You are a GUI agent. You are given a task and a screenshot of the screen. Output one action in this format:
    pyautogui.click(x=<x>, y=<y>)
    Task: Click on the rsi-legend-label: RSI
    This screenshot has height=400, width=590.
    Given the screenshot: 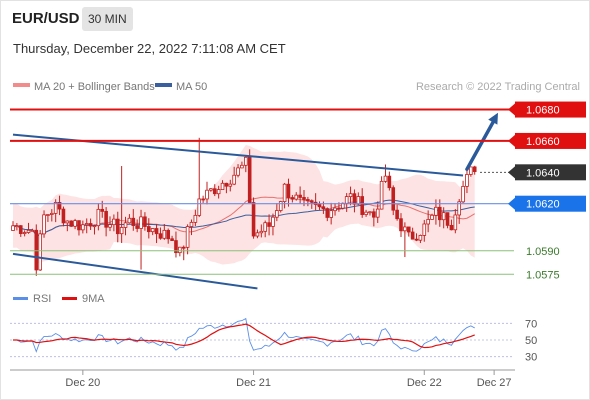 What is the action you would take?
    pyautogui.click(x=42, y=299)
    